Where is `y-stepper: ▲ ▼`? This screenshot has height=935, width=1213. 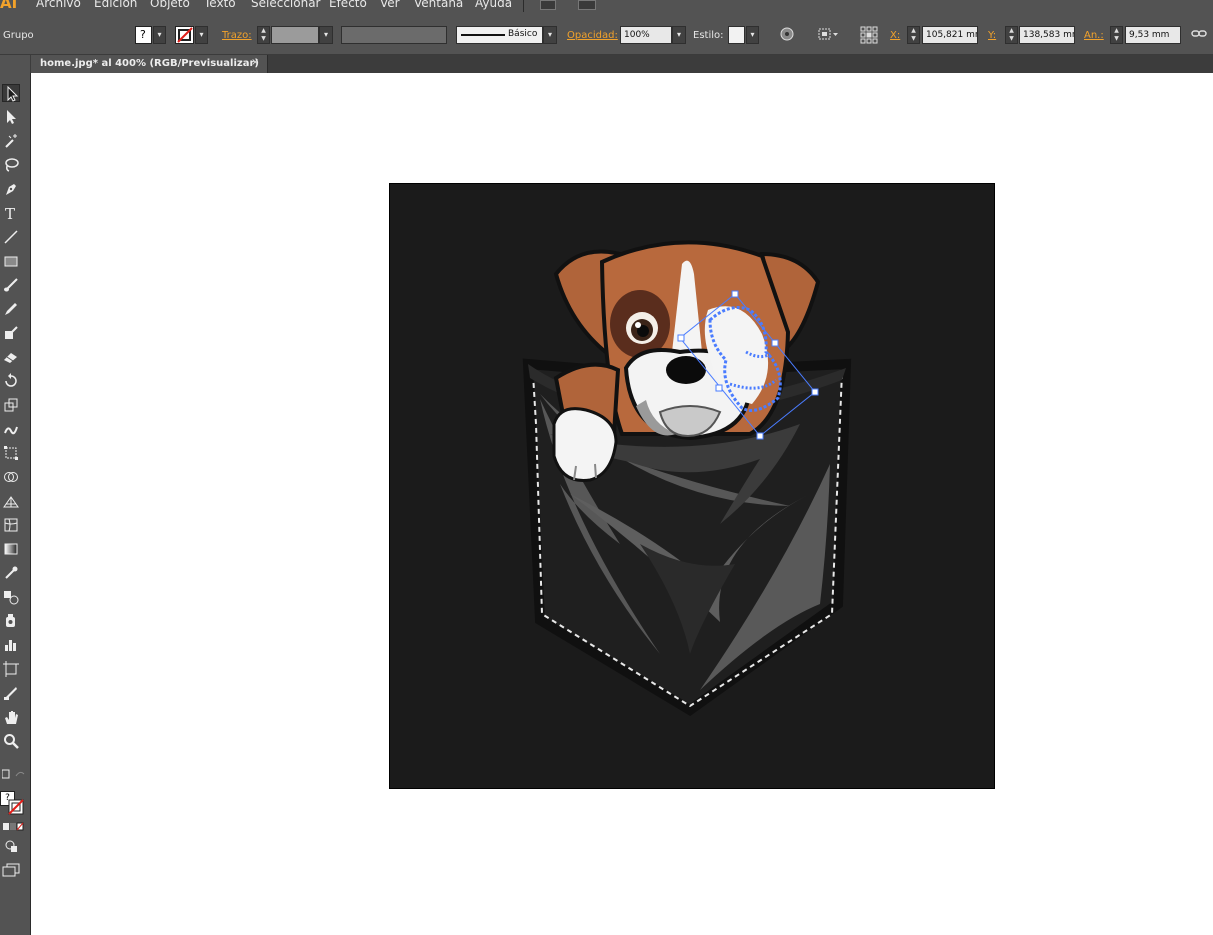
y-stepper: ▲ ▼ is located at coordinates (1011, 35).